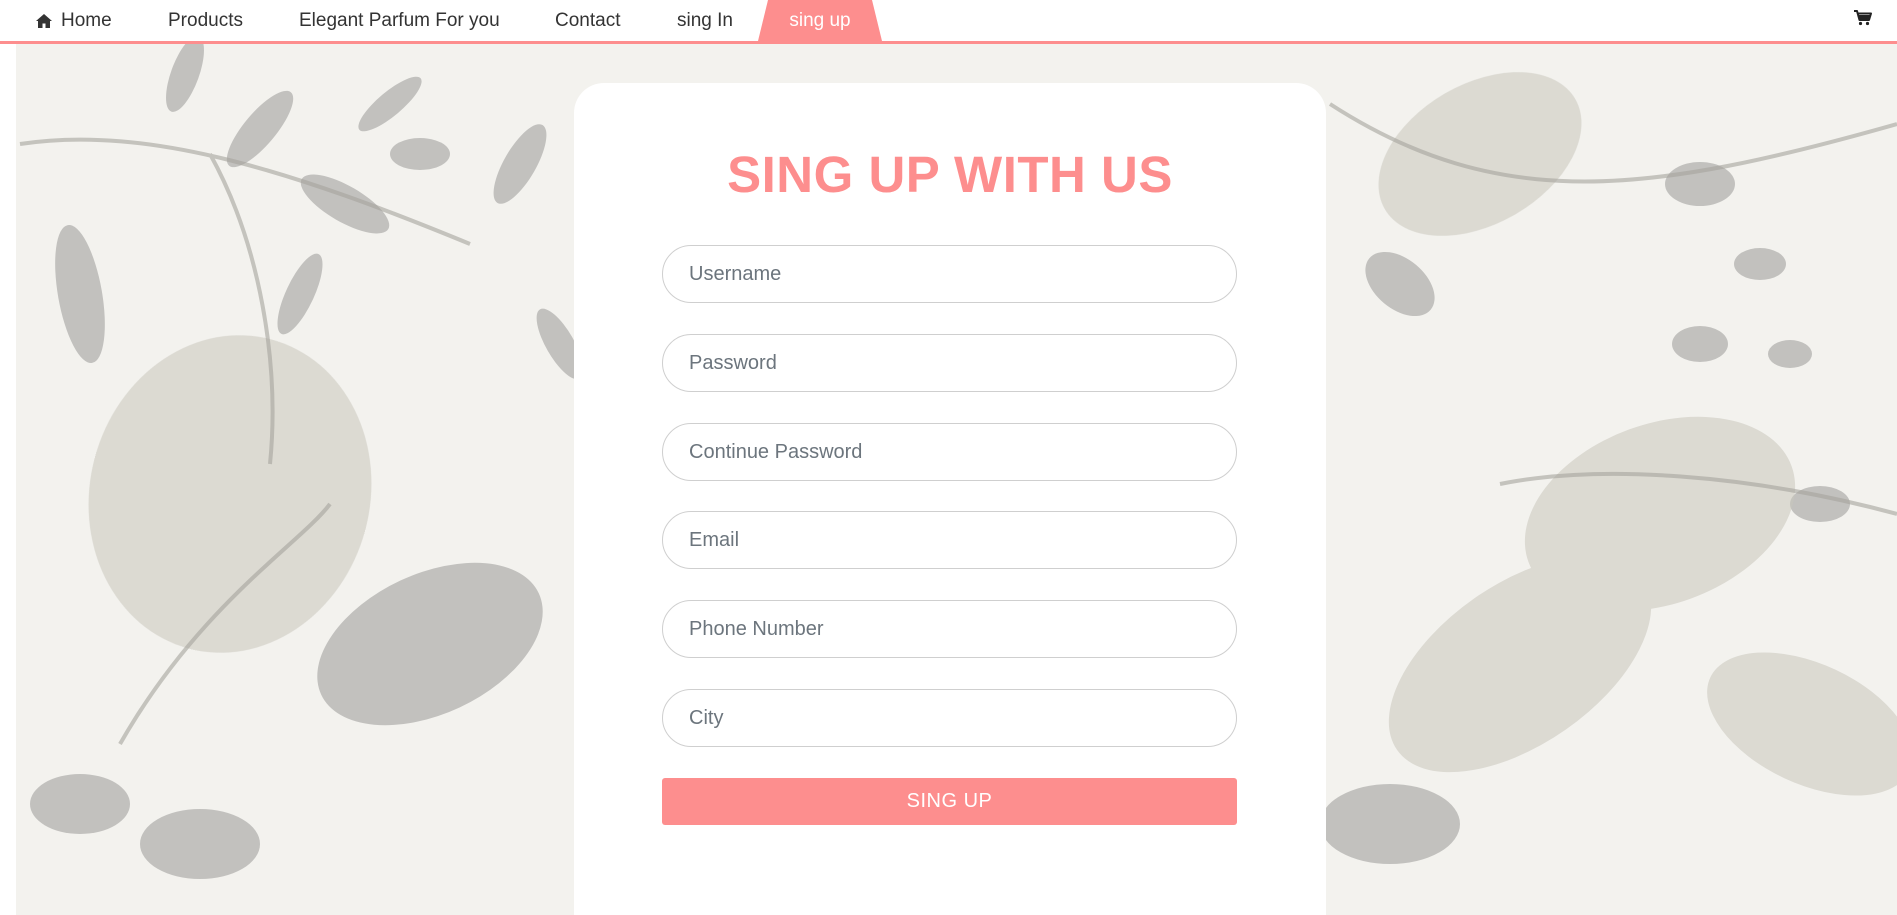  I want to click on password-input, so click(949, 363).